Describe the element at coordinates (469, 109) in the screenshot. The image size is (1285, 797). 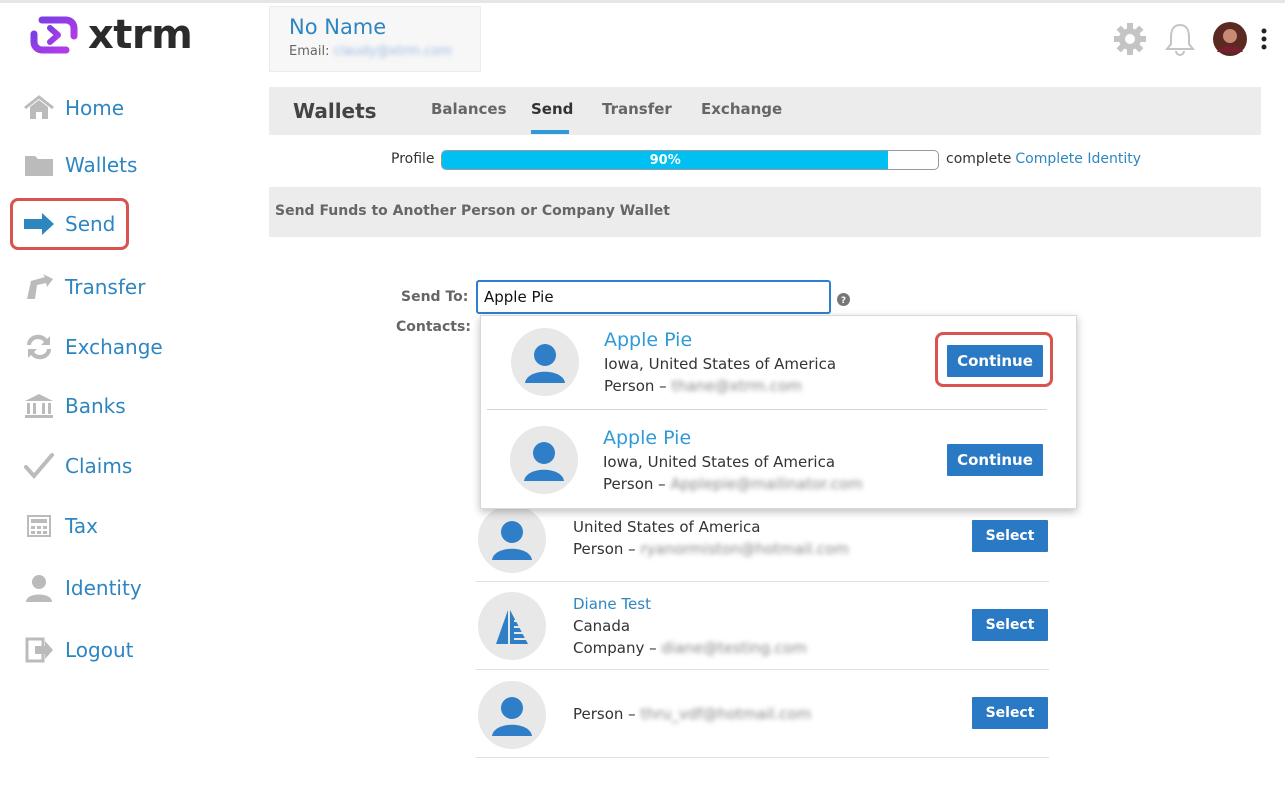
I see `tab-balances: Balances` at that location.